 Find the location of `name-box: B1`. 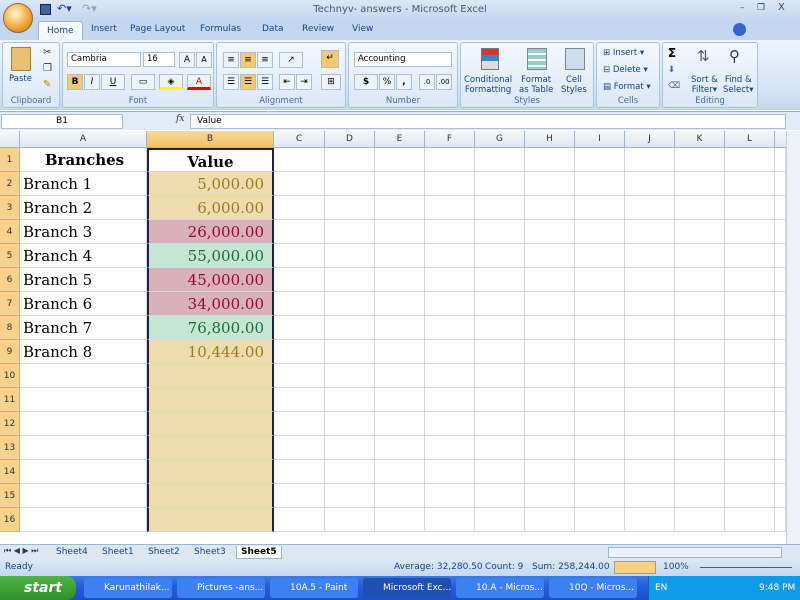

name-box: B1 is located at coordinates (62, 121).